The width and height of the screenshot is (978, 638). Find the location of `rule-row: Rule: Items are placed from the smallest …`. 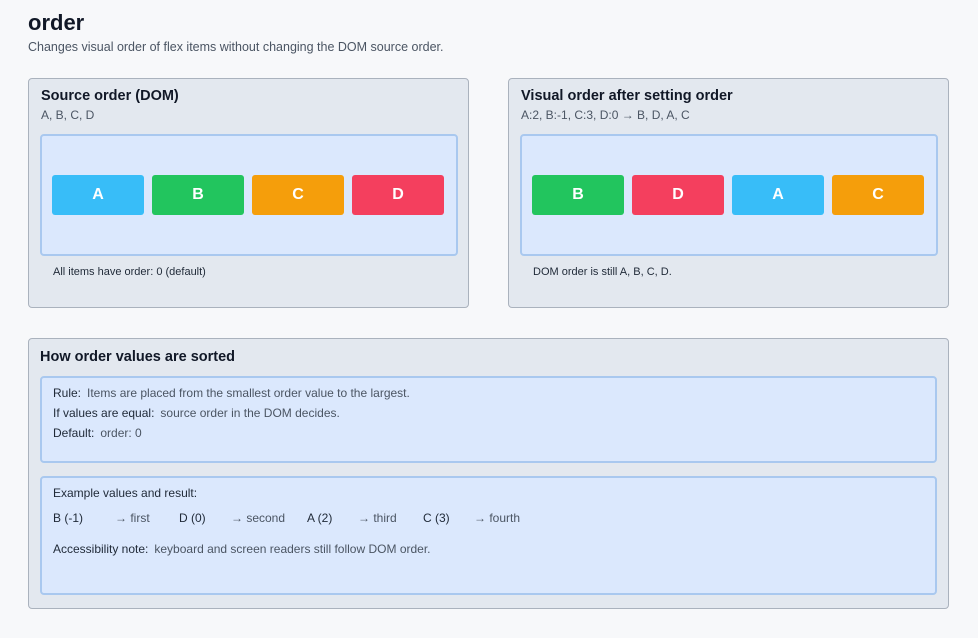

rule-row: Rule: Items are placed from the smallest … is located at coordinates (231, 393).